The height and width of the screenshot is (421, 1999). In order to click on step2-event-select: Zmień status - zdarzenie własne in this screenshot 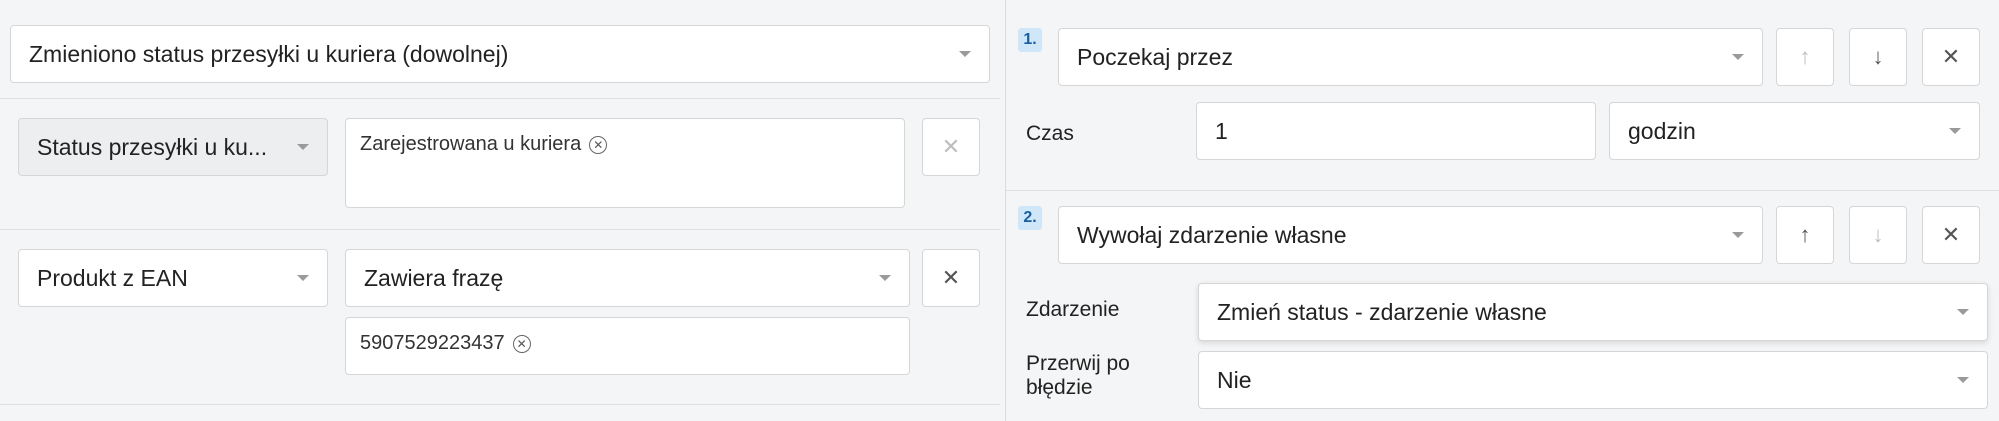, I will do `click(1593, 312)`.